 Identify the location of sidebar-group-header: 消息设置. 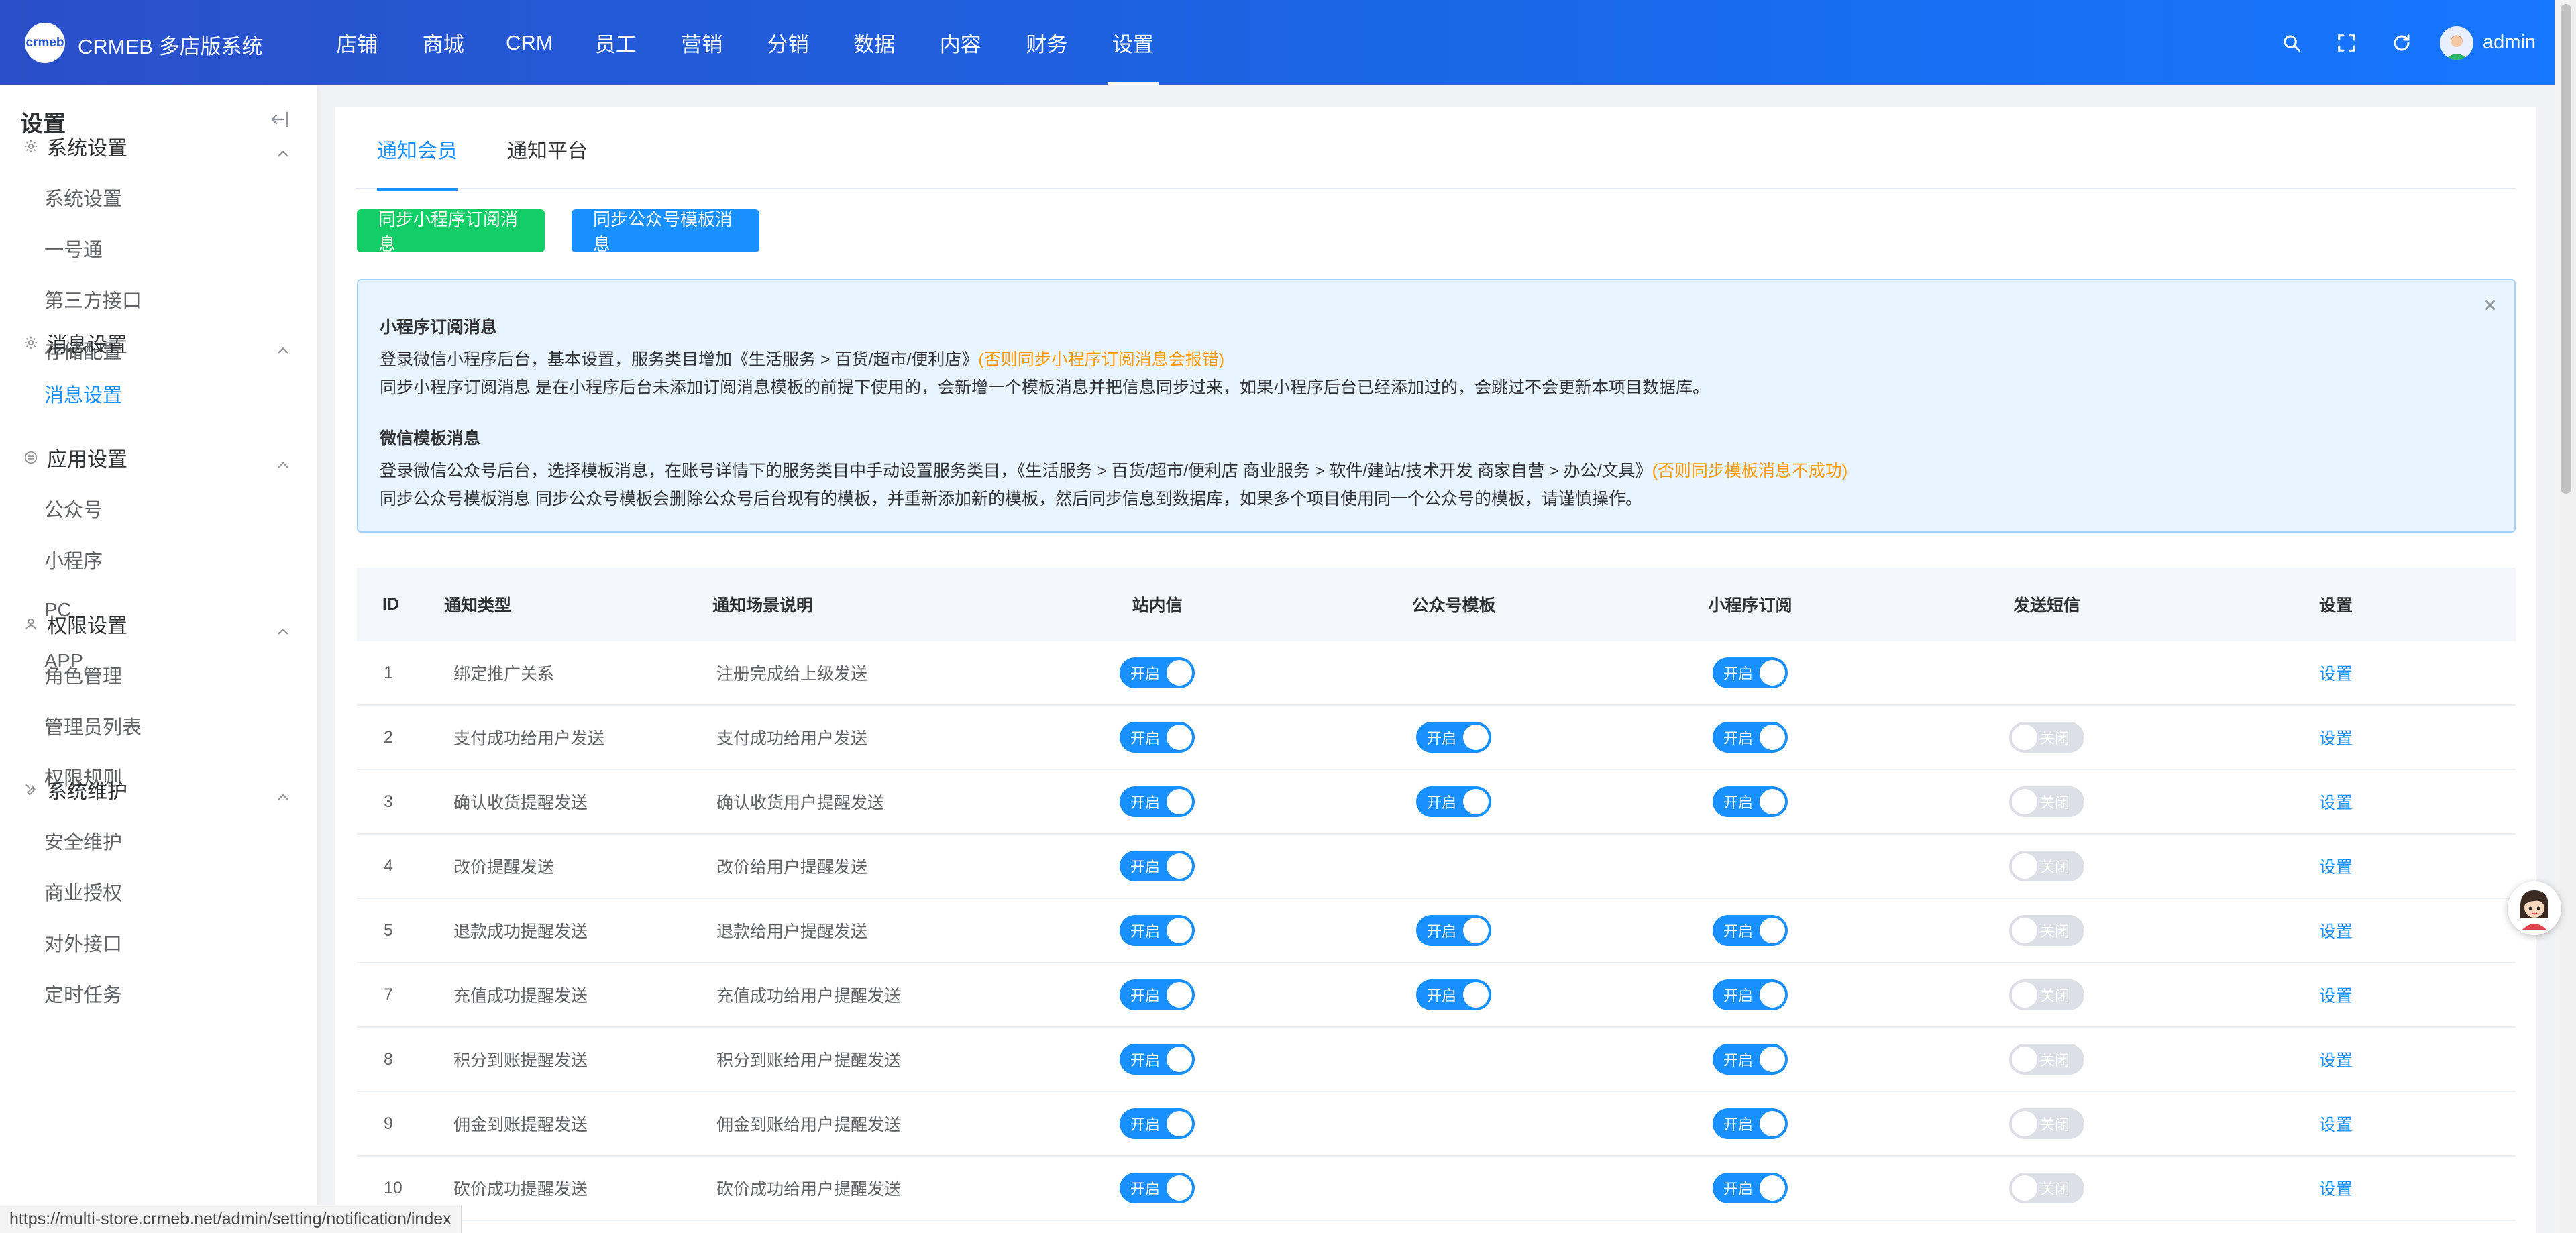
(158, 342).